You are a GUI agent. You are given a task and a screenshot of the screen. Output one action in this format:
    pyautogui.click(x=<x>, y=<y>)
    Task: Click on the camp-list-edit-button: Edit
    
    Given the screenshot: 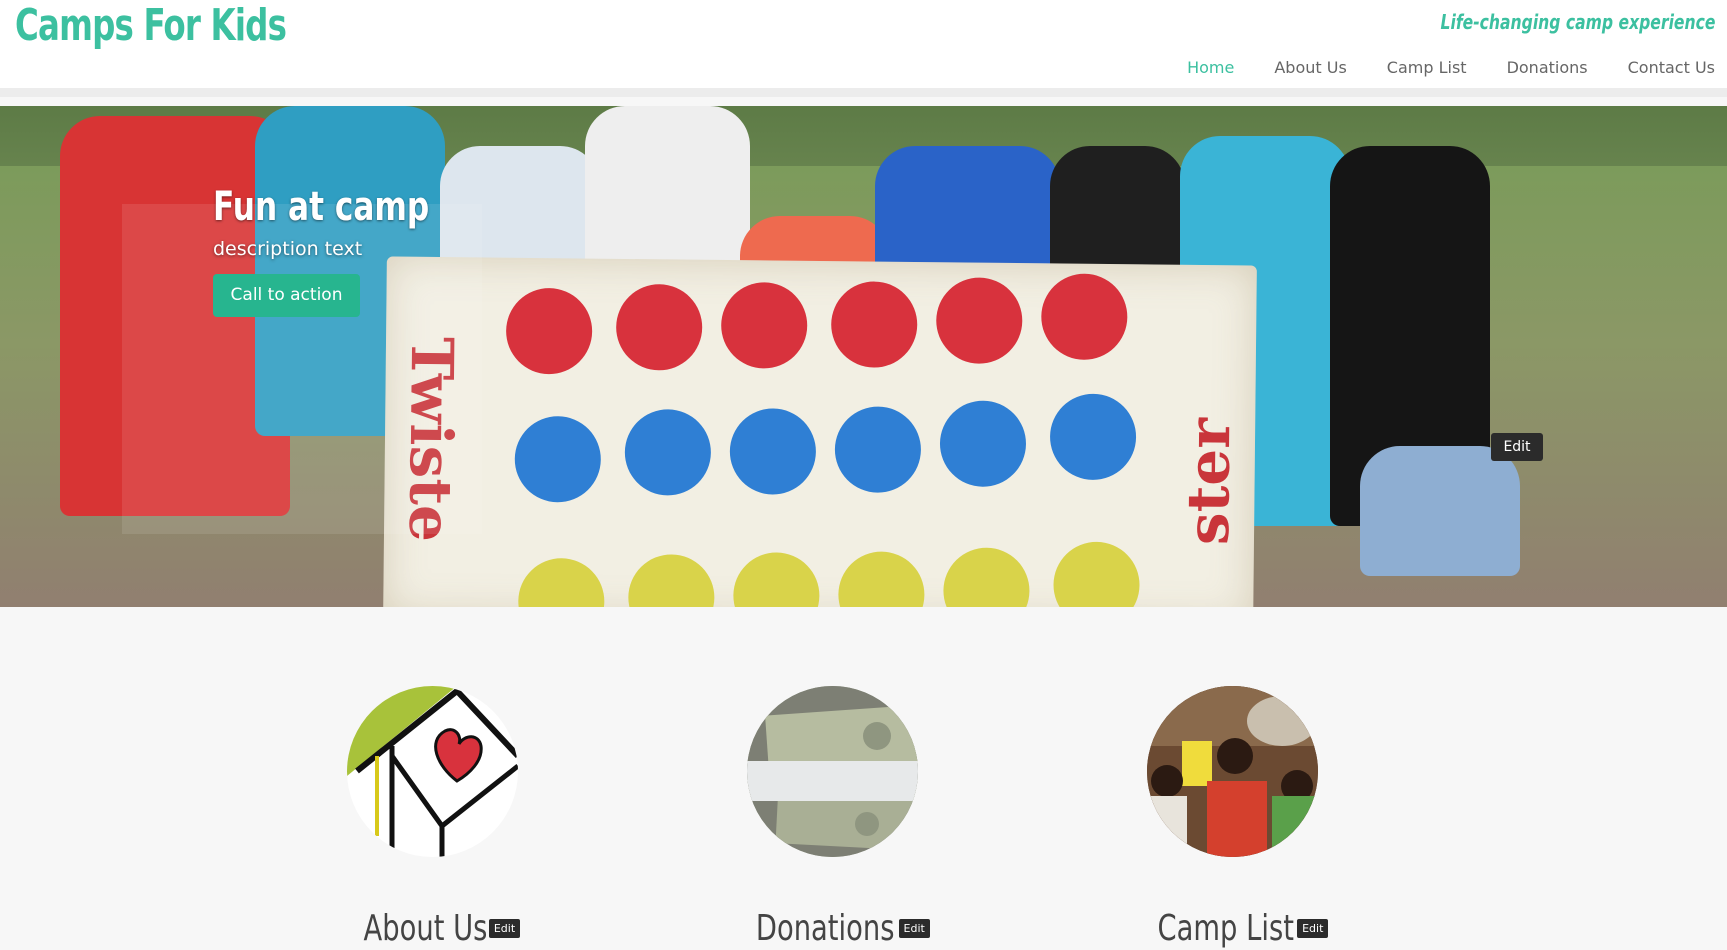 What is the action you would take?
    pyautogui.click(x=1313, y=928)
    